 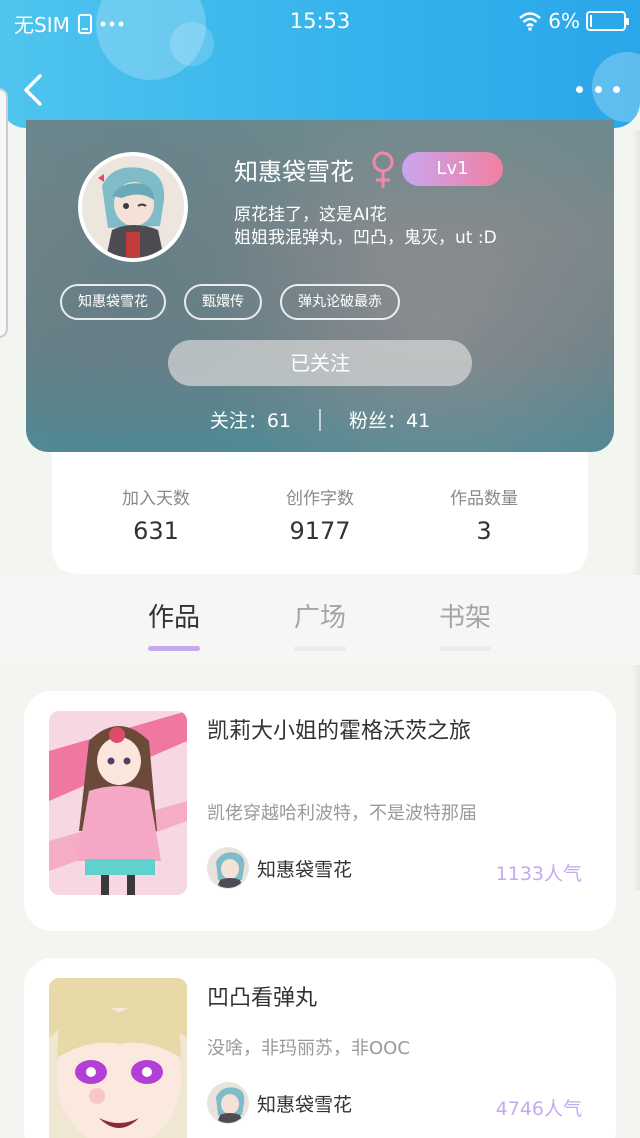 I want to click on tab-bookshelf: 书架, so click(x=465, y=624).